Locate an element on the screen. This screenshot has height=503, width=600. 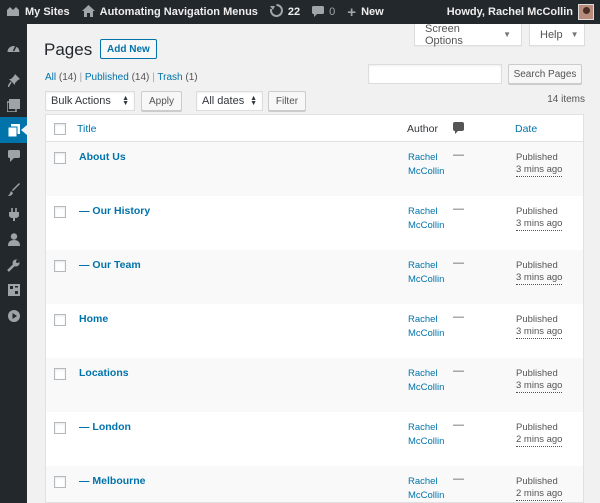
select-all-checkbox is located at coordinates (60, 129).